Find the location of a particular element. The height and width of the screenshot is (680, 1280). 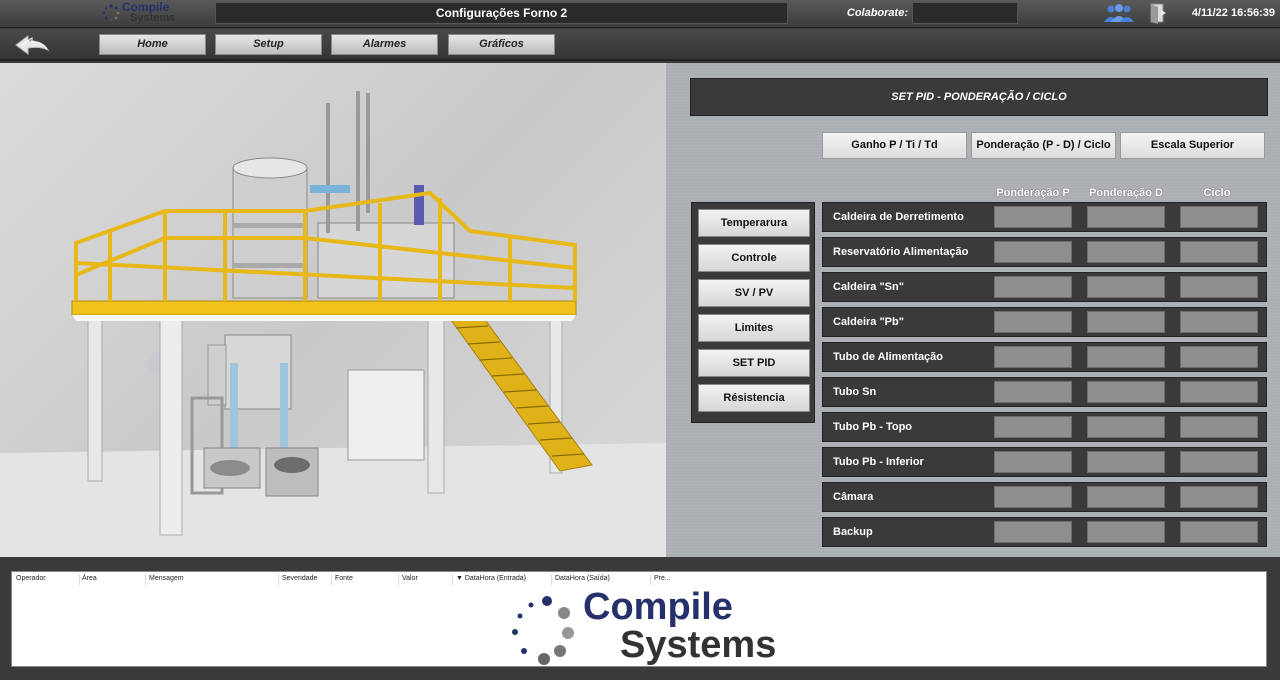

pid-row: Tubo Pb - Inferior is located at coordinates (1044, 462).